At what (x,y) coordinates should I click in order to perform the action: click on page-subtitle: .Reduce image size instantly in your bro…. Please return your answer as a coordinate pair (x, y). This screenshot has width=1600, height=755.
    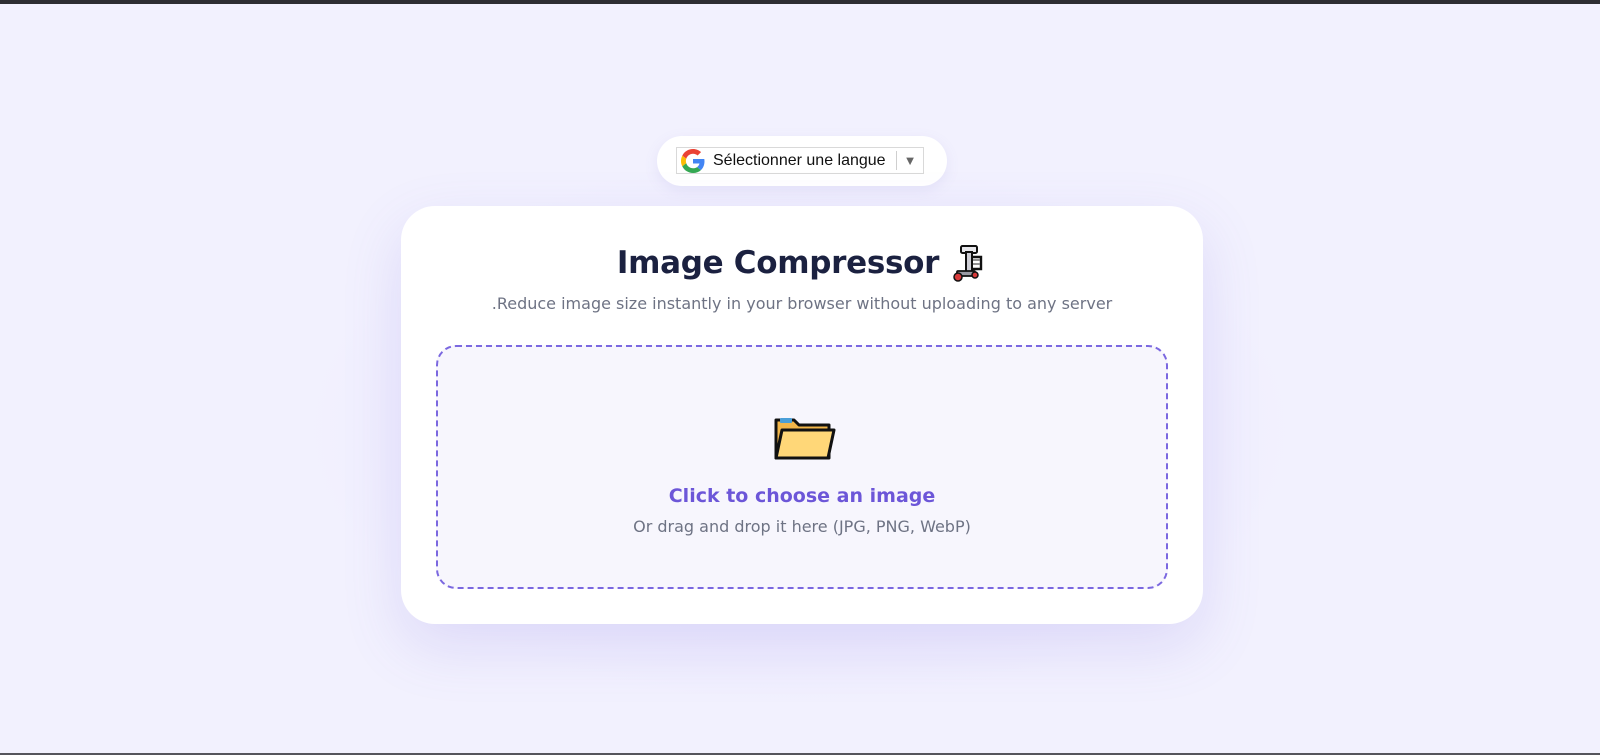
    Looking at the image, I should click on (802, 303).